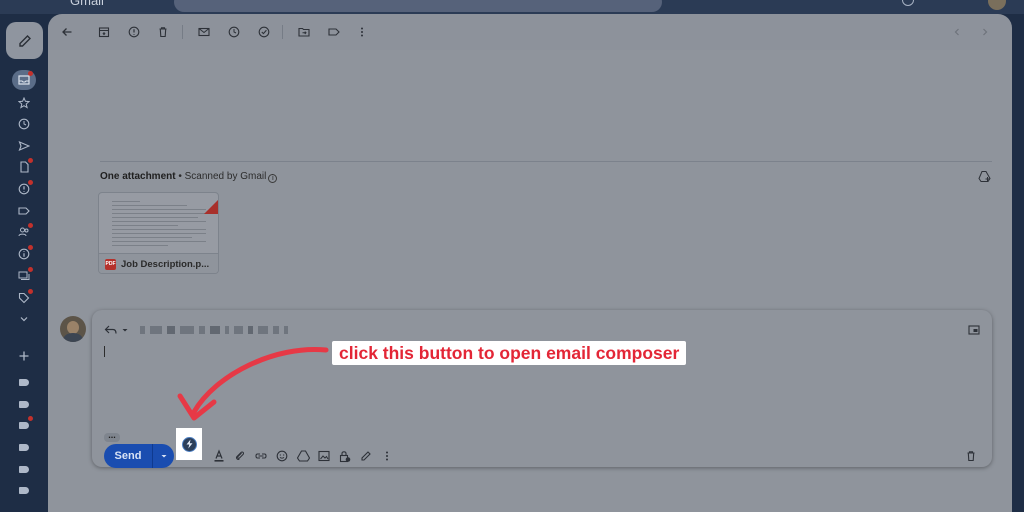  I want to click on rail-labels, so click(24, 211).